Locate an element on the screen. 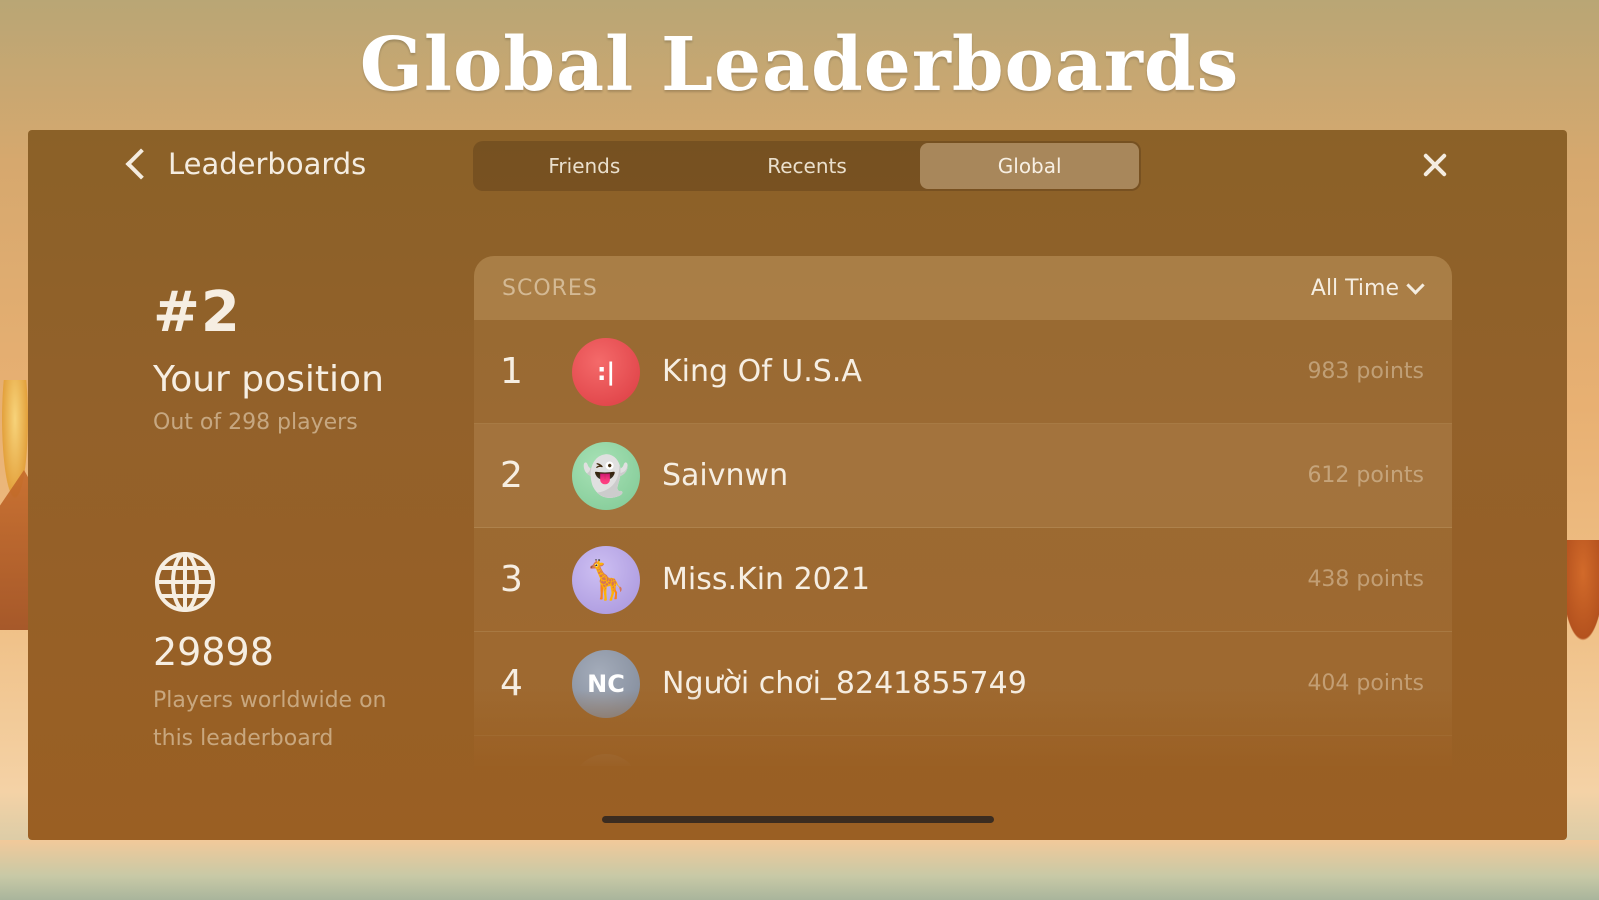 The image size is (1599, 900). avatar: :| is located at coordinates (606, 371).